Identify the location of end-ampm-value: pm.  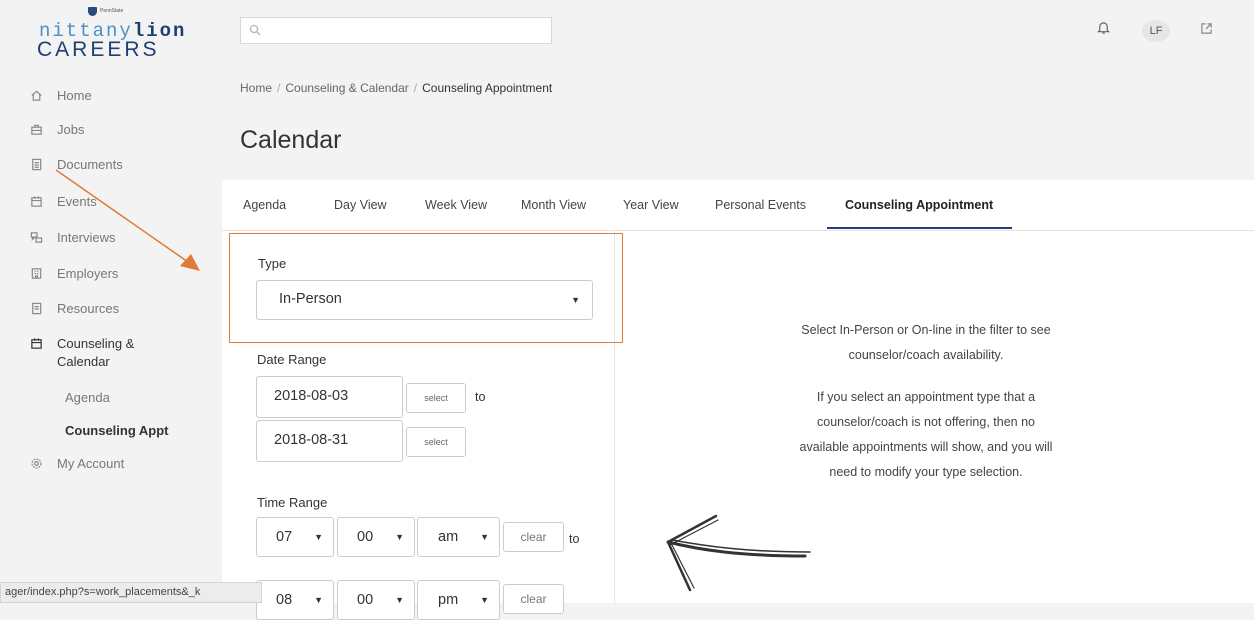
(448, 600).